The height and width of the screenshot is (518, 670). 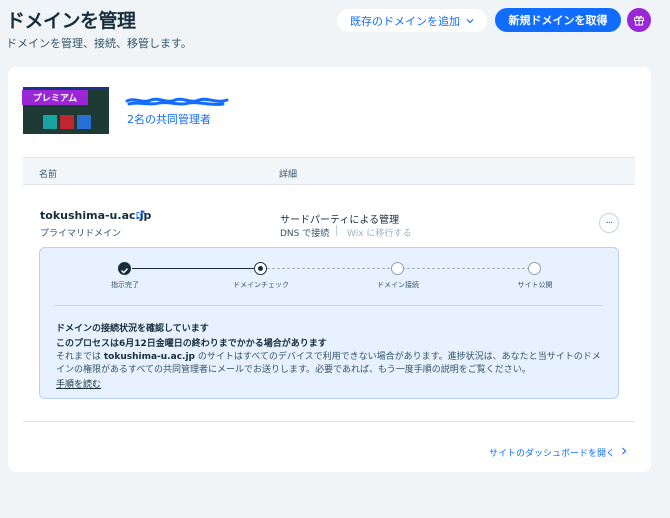 I want to click on step-label: 指示完了, so click(x=125, y=285).